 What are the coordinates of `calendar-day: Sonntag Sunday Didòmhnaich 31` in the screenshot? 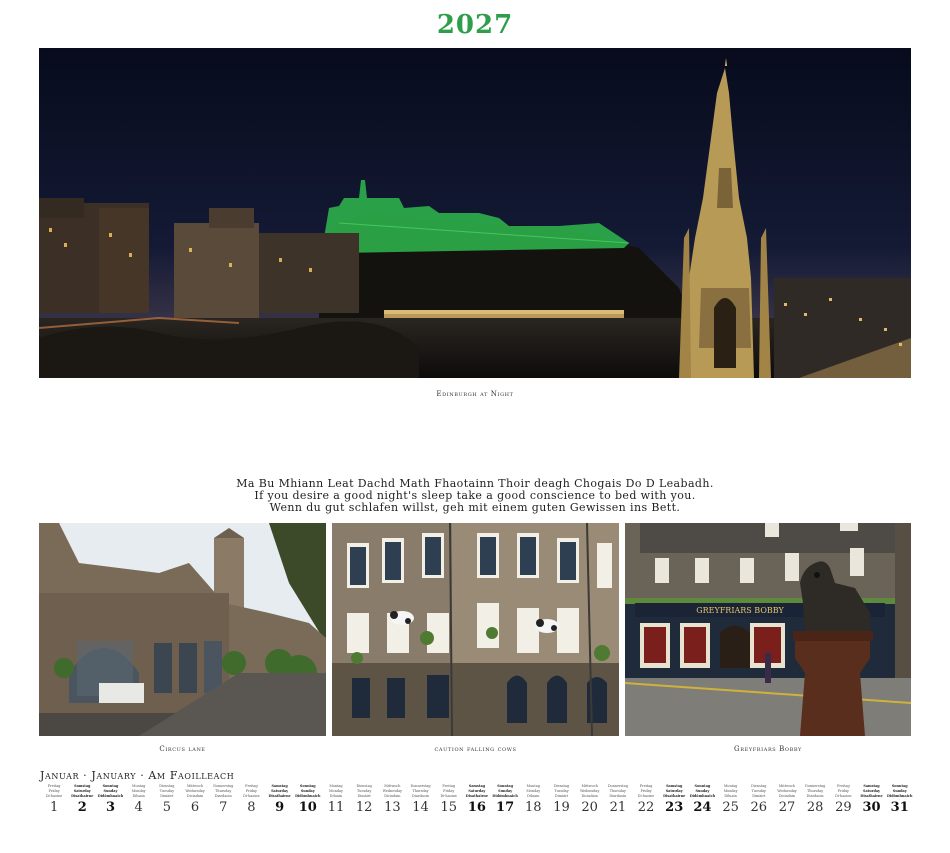 It's located at (900, 800).